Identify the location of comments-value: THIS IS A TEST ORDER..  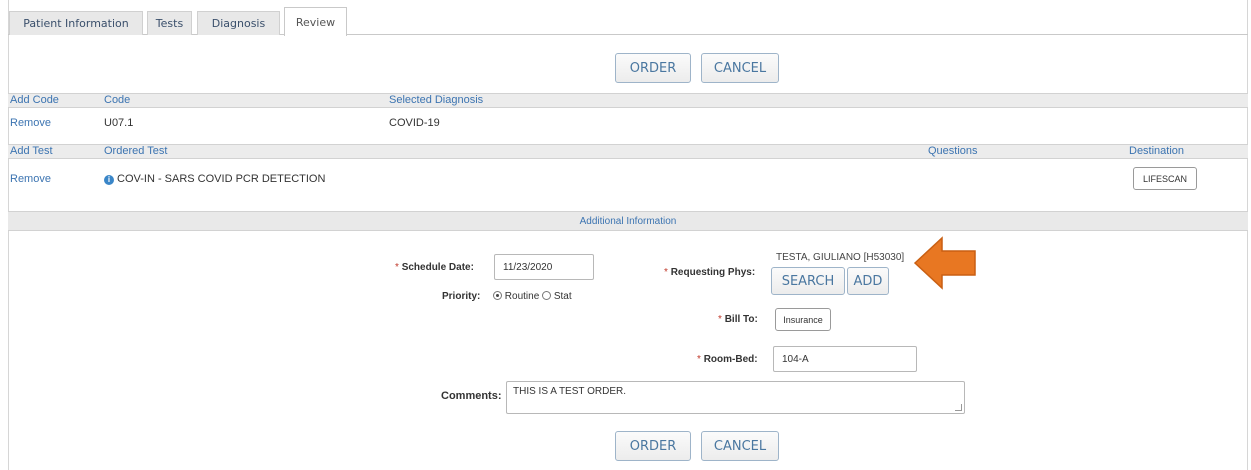
(569, 391).